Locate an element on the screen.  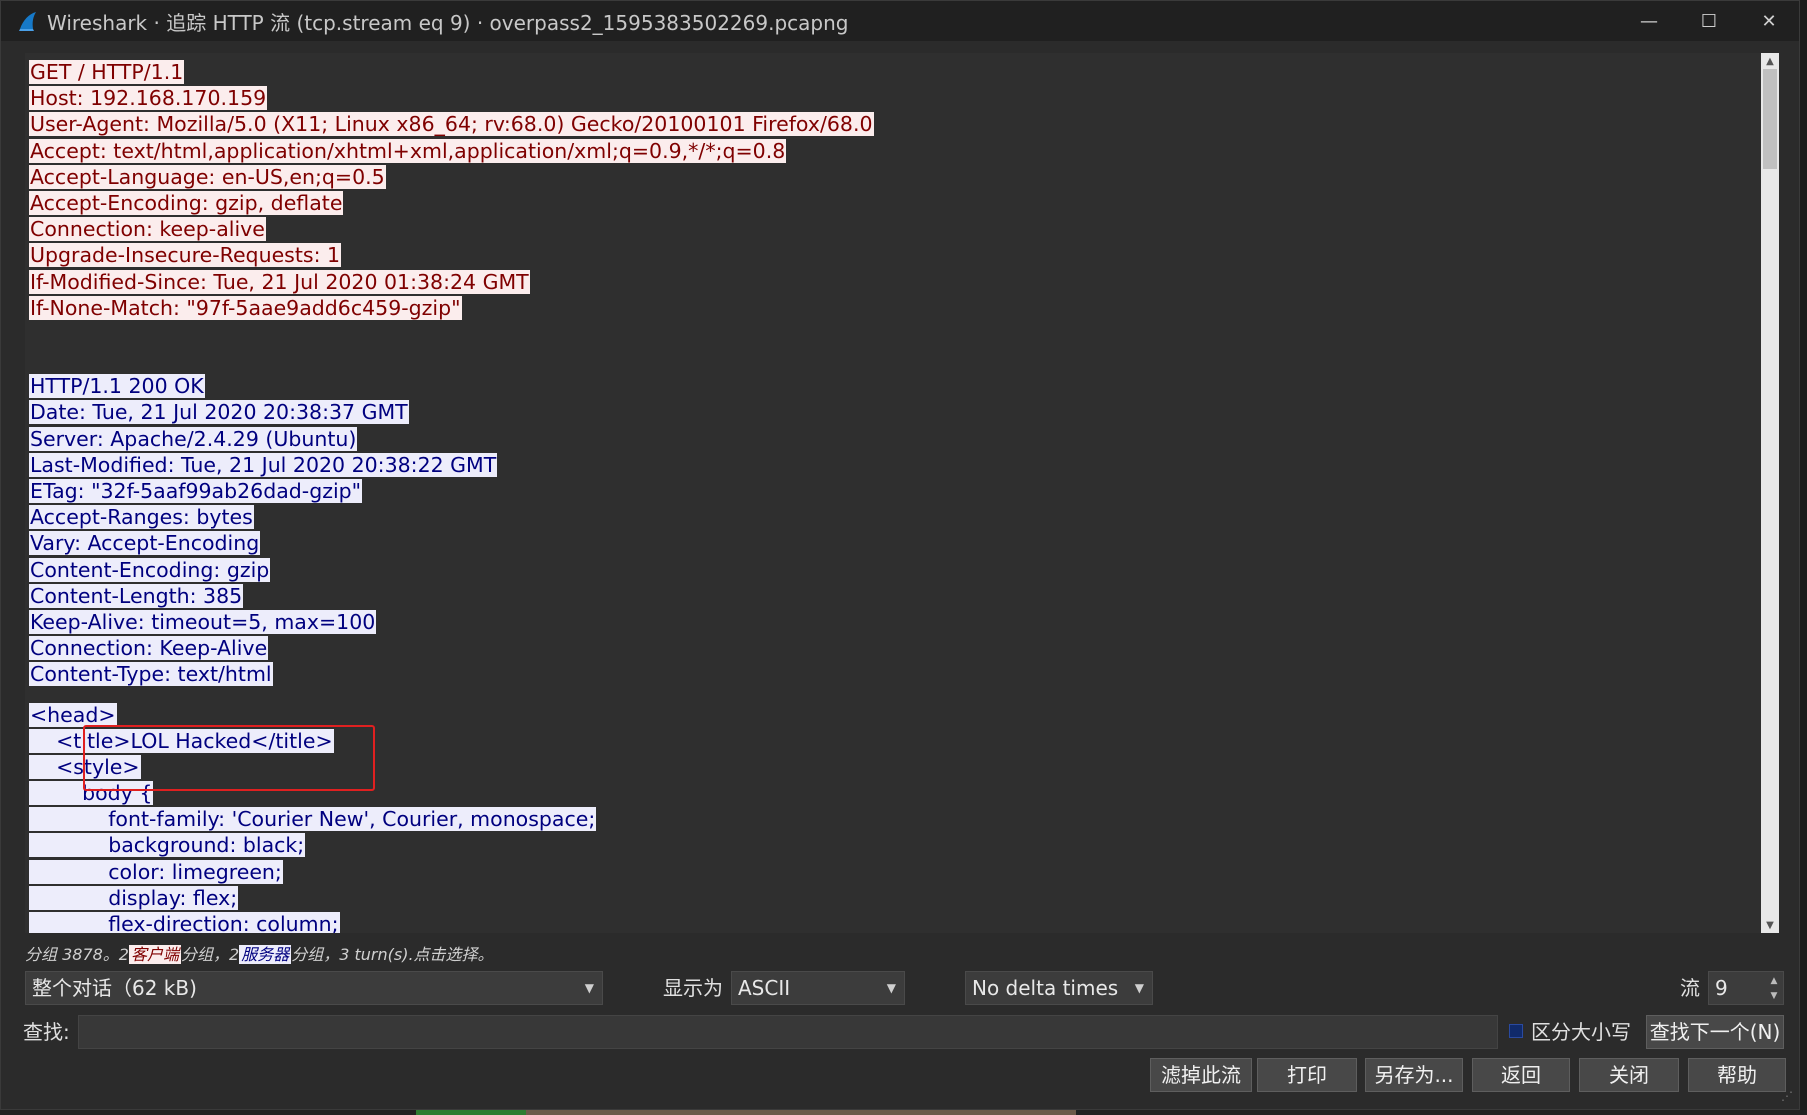
find-row: 查找: 区分大小写 查找下一个(N) is located at coordinates (900, 1032).